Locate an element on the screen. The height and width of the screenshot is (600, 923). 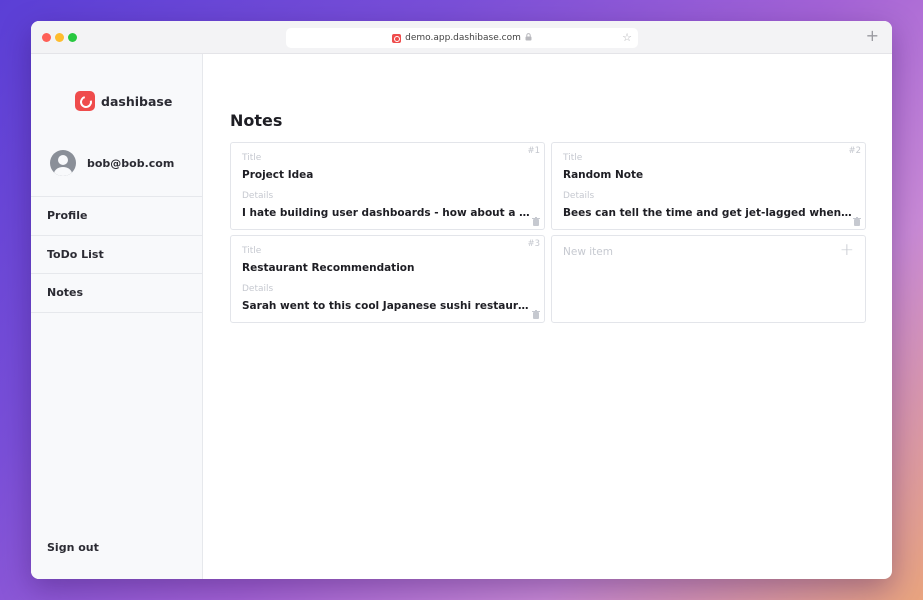
sidebar-item-profile: Profile is located at coordinates (116, 216).